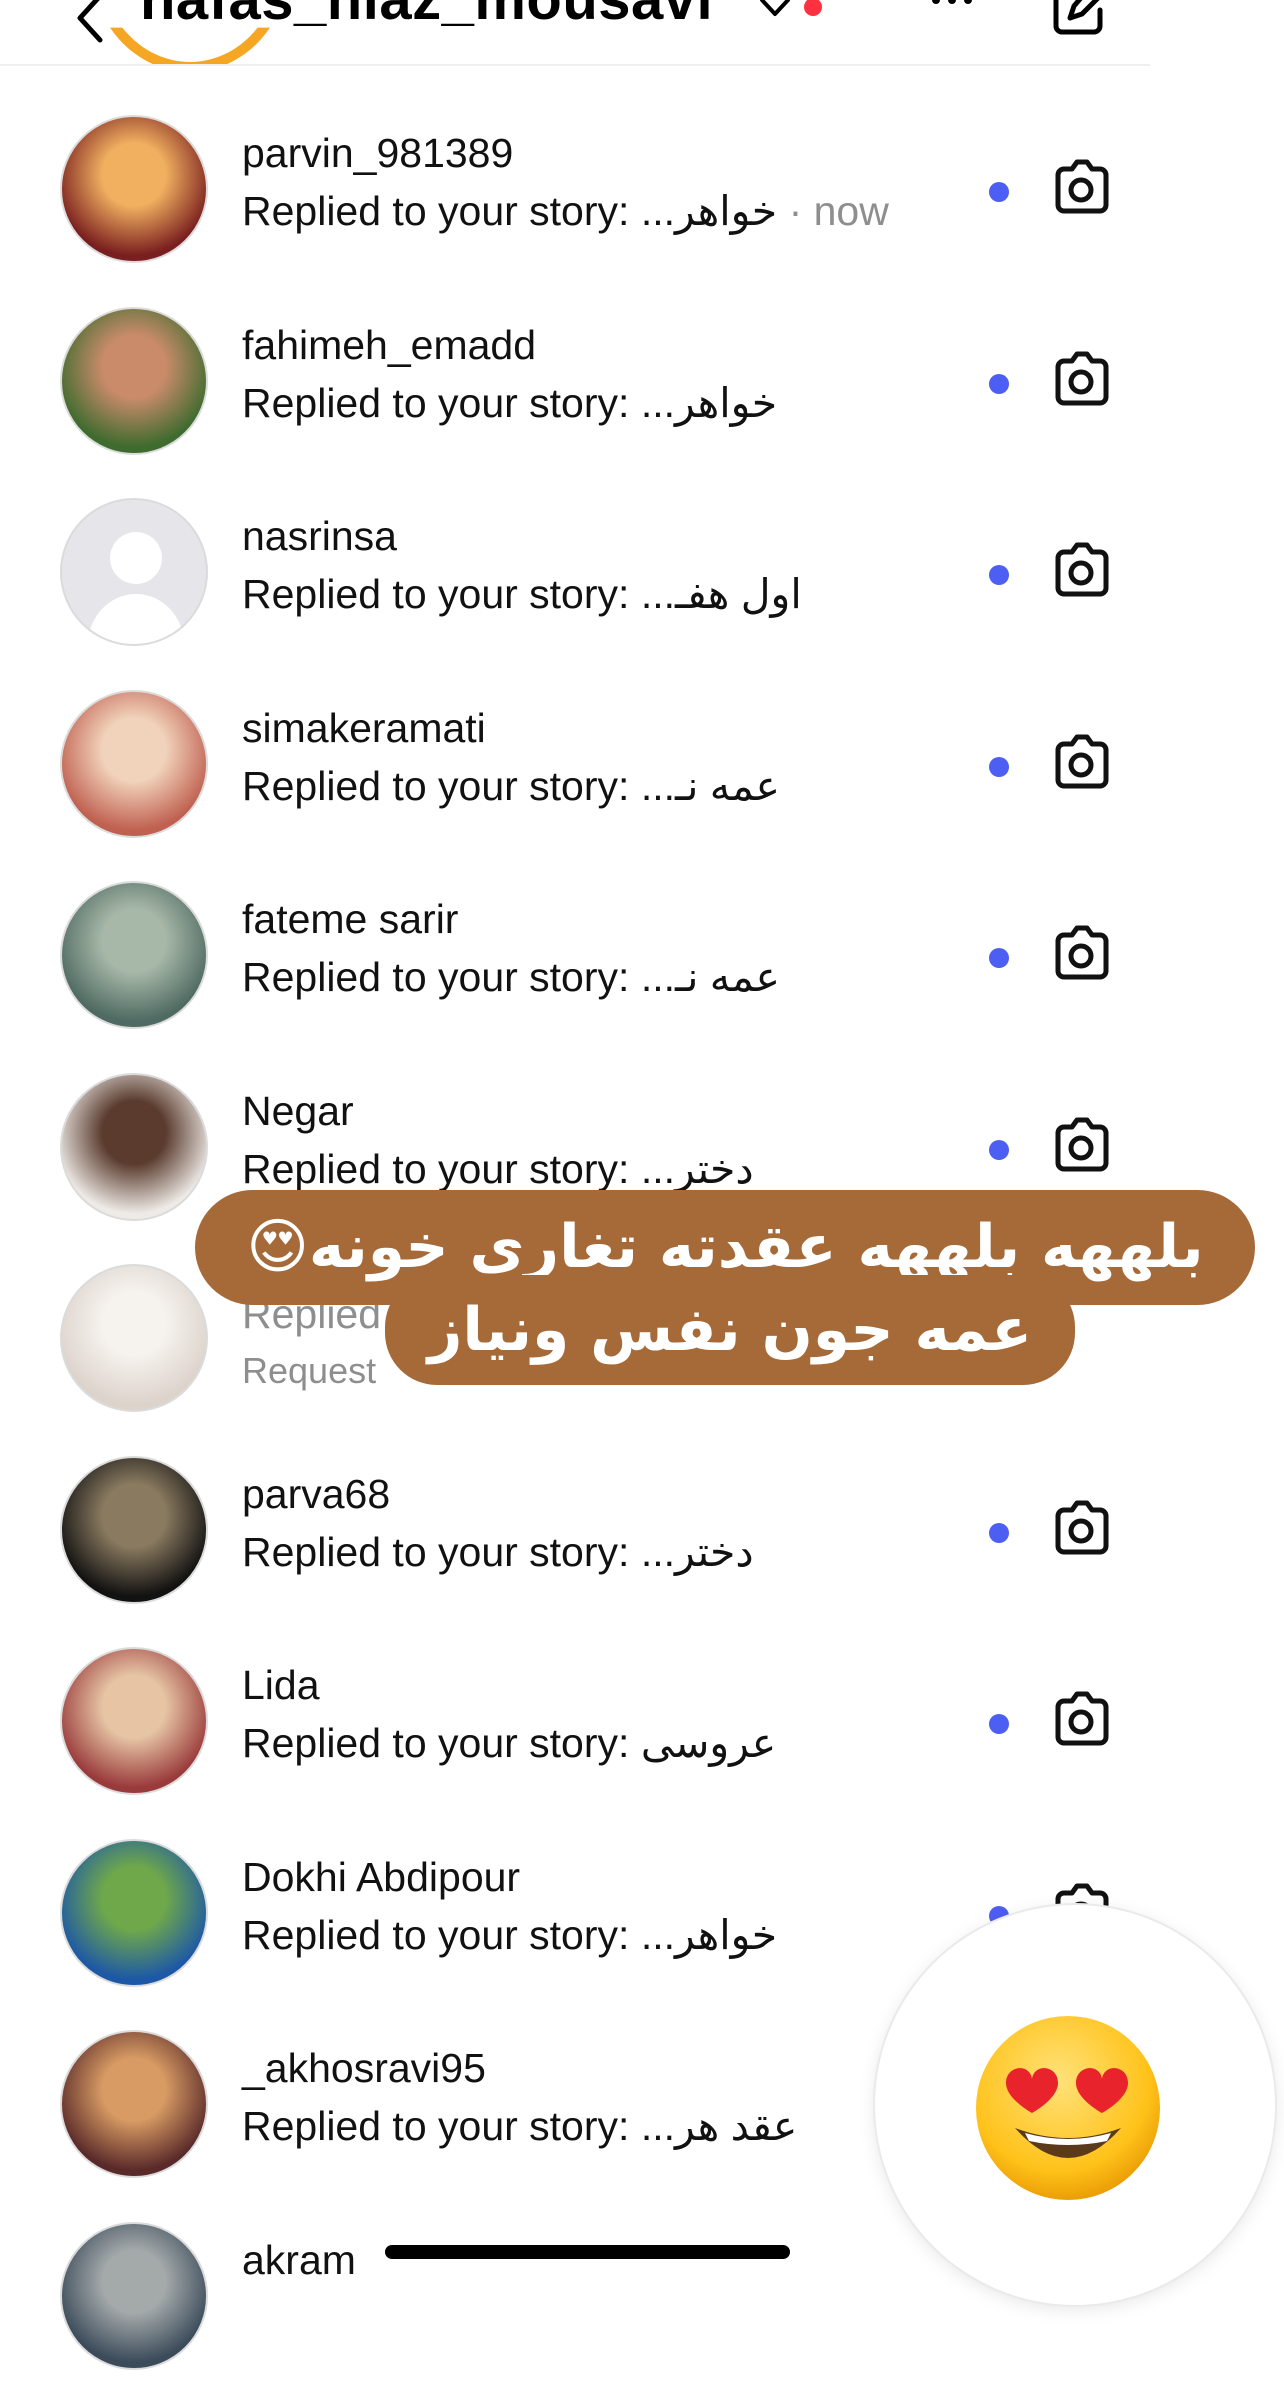  I want to click on thread-username: parvin_981389, so click(378, 153).